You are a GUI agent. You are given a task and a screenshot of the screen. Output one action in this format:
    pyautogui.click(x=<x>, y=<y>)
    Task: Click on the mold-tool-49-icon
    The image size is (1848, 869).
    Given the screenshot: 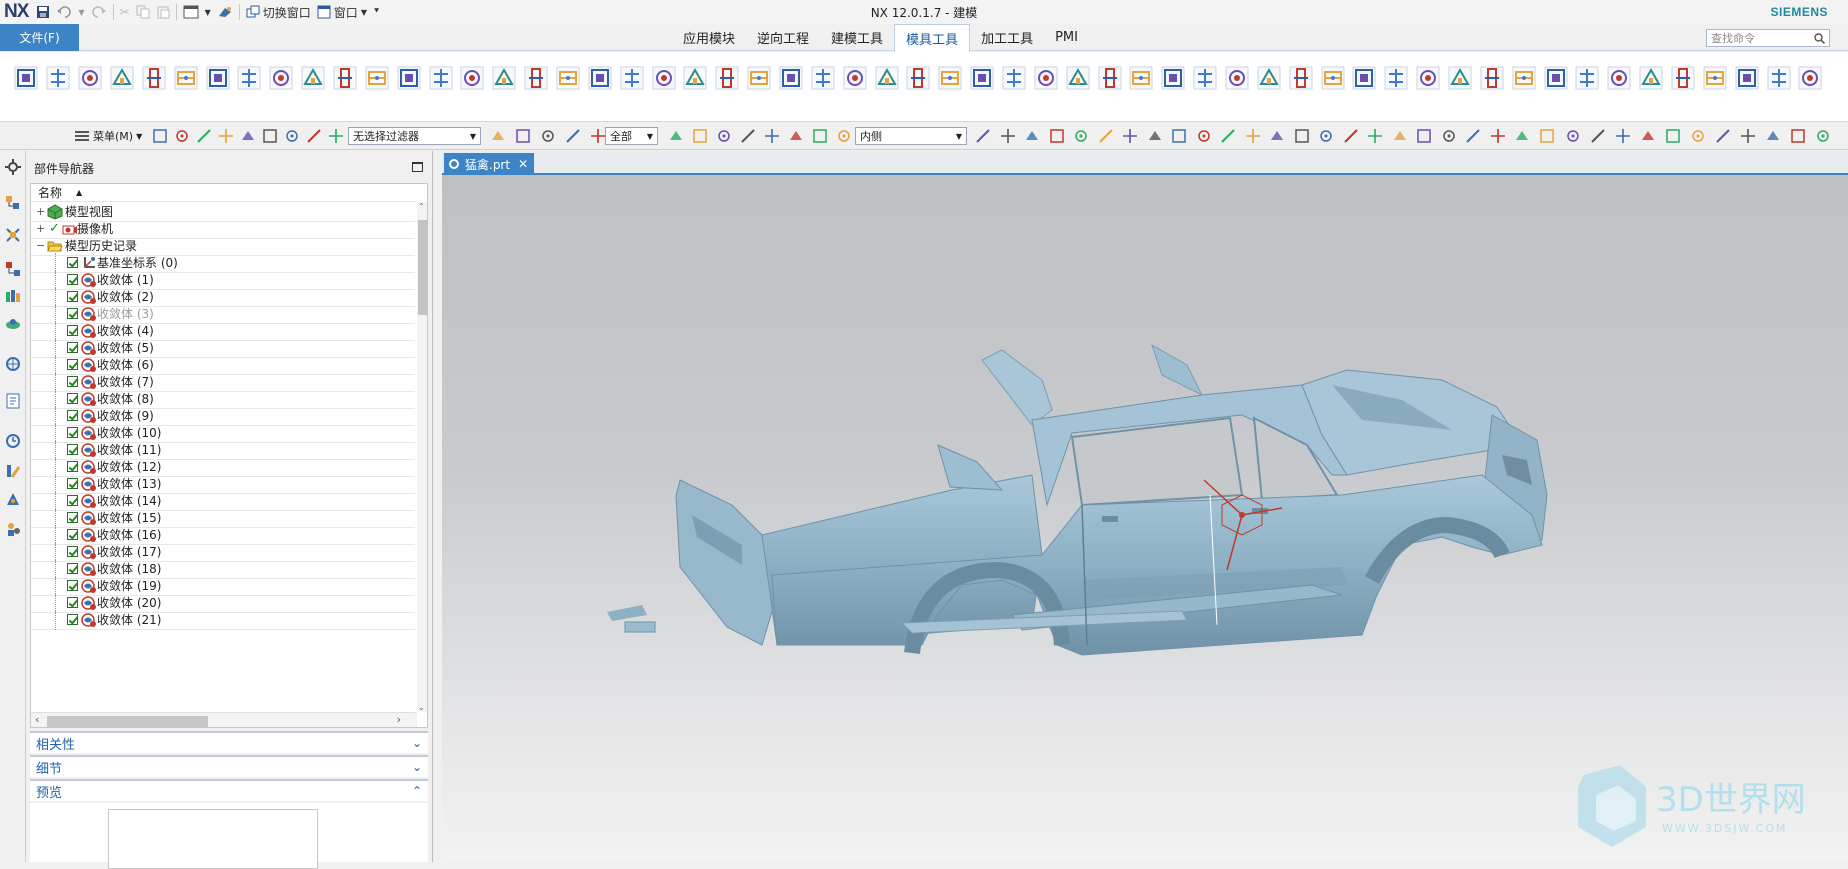 What is the action you would take?
    pyautogui.click(x=1556, y=78)
    